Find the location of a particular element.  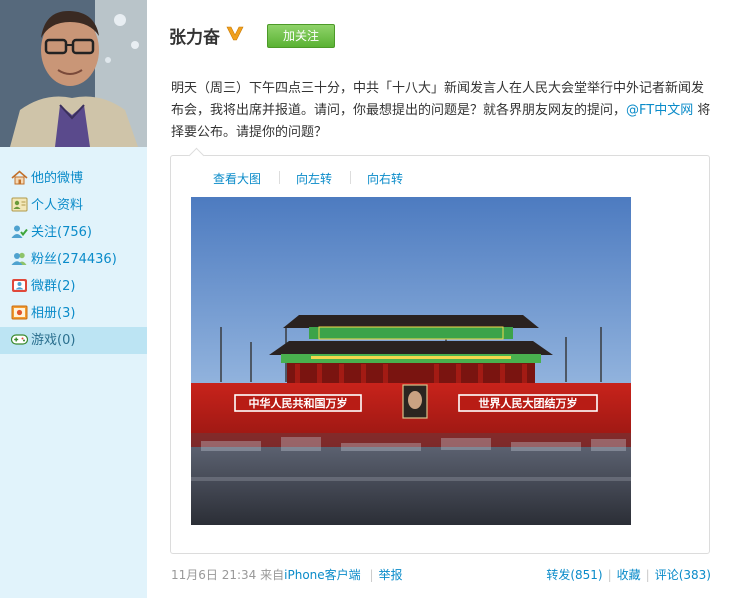

follow-button: 加关注 is located at coordinates (301, 36).